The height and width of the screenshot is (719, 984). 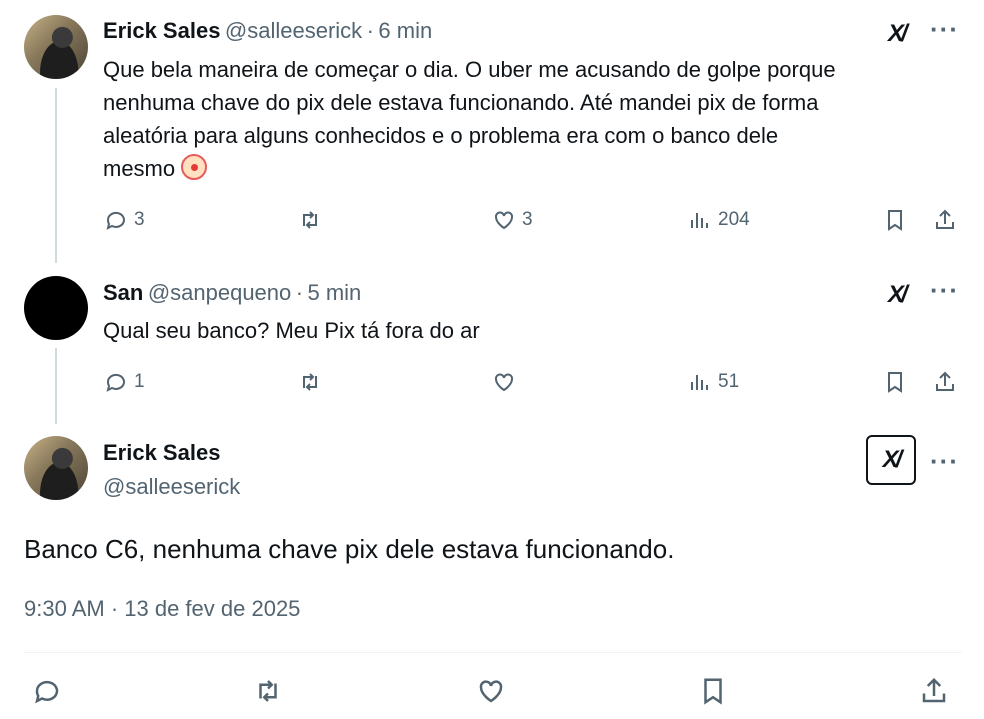 I want to click on reply-button: 3, so click(x=124, y=220).